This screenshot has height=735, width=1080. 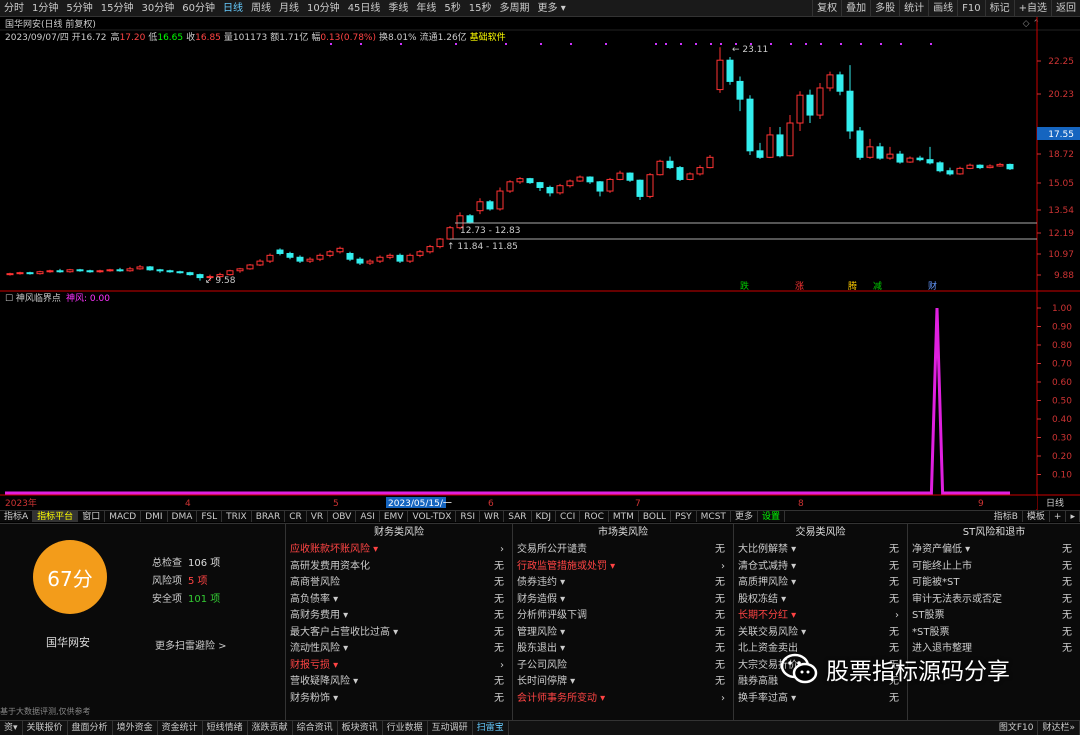 What do you see at coordinates (855, 8) in the screenshot?
I see `tool-button-1: 叠加` at bounding box center [855, 8].